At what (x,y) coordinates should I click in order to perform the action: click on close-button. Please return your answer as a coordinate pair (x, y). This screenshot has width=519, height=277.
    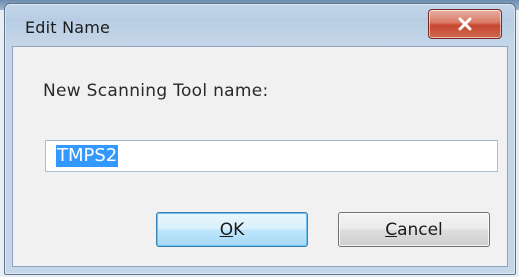
    Looking at the image, I should click on (465, 24).